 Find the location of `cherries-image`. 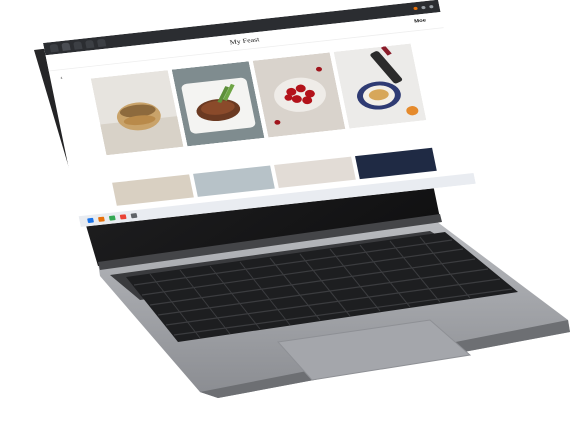

cherries-image is located at coordinates (299, 95).